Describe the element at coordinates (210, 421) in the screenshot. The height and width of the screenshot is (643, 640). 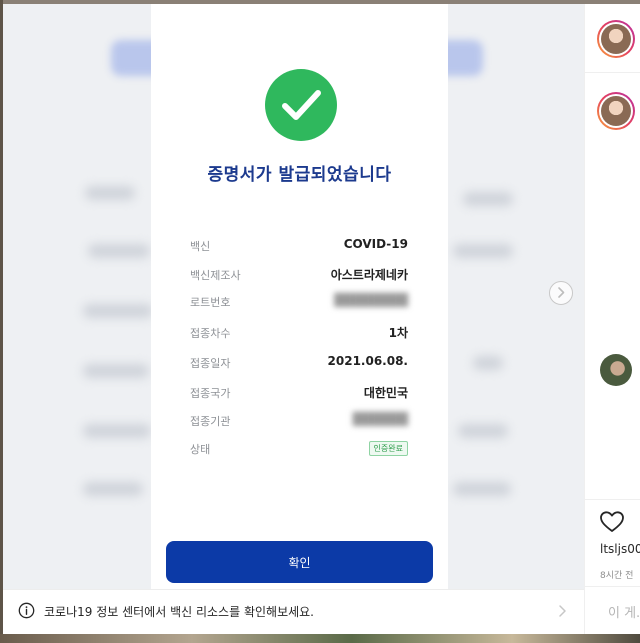
I see `row-label: 접종기관` at that location.